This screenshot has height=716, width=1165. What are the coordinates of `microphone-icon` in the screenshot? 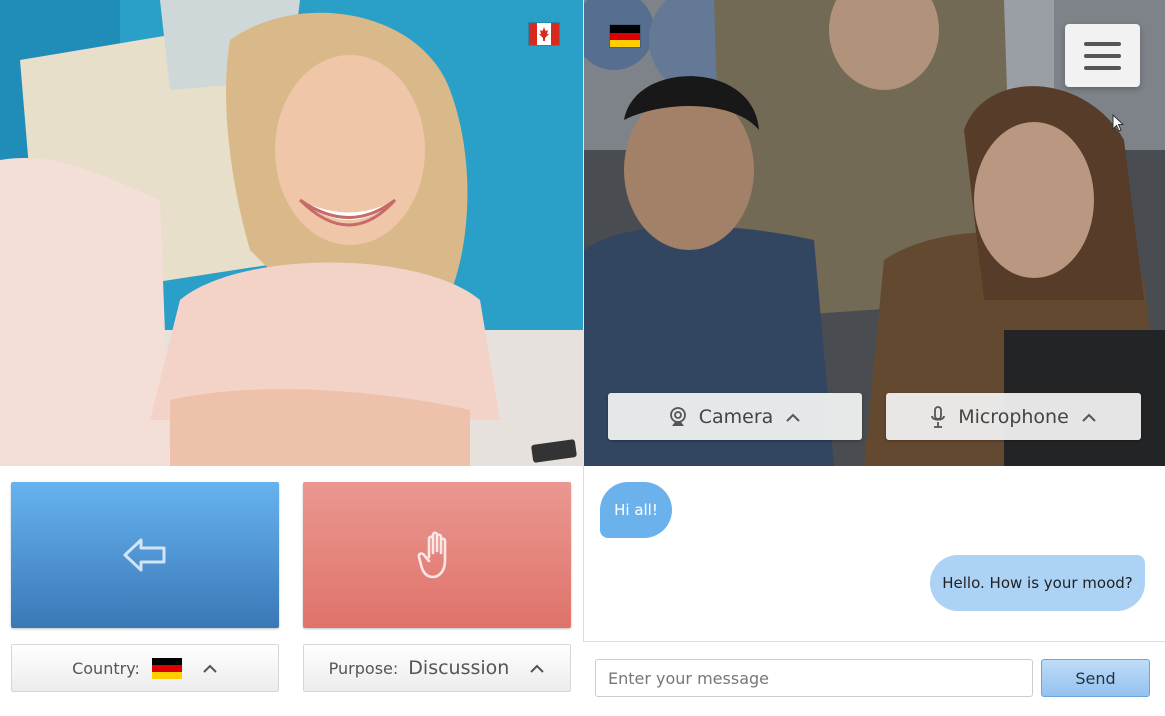 It's located at (938, 416).